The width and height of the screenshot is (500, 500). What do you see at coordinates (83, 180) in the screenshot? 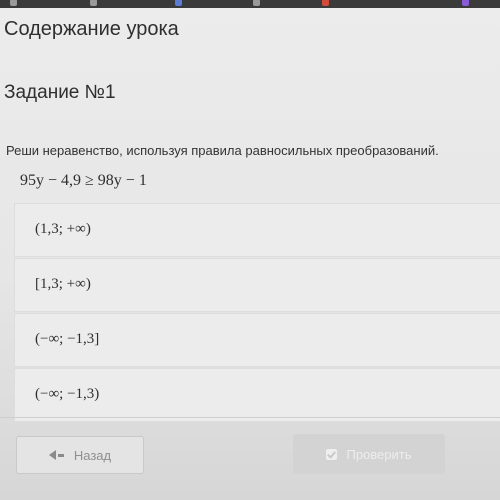
I see `inequality-expression: 95y − 4,9 ≥ 98y − 1` at bounding box center [83, 180].